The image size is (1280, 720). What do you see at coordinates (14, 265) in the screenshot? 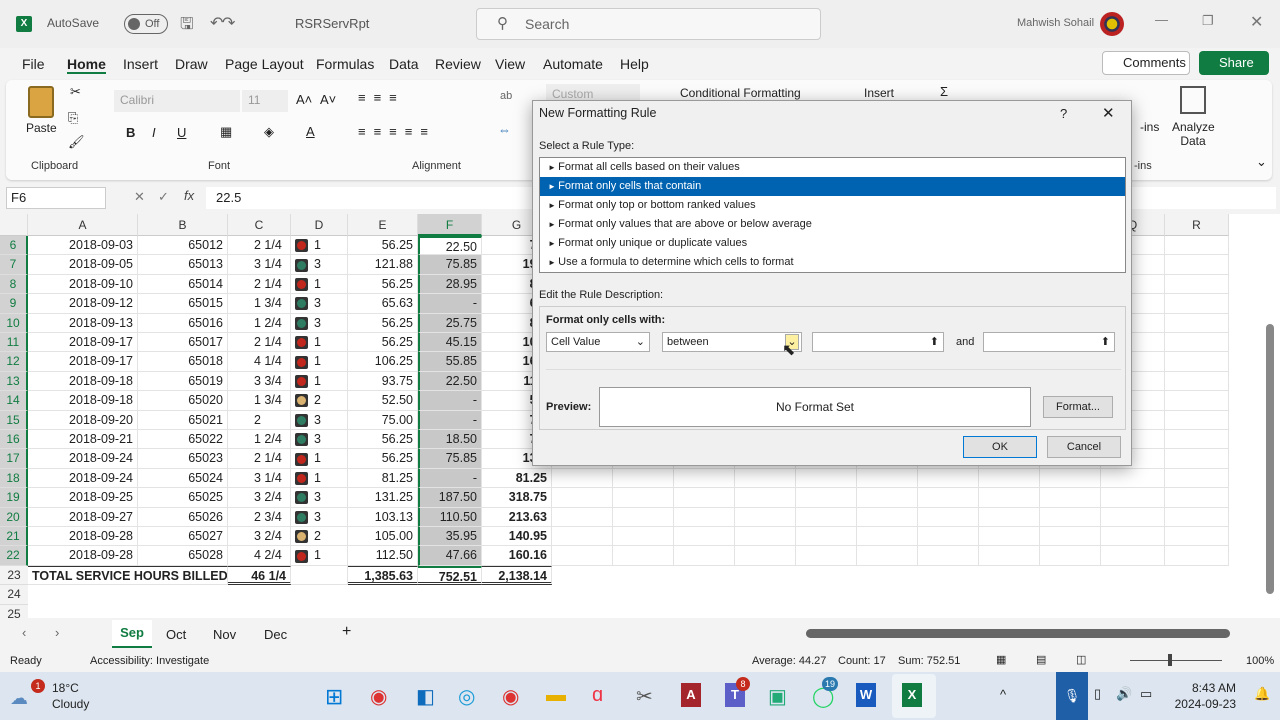
I see `row-header: 7` at bounding box center [14, 265].